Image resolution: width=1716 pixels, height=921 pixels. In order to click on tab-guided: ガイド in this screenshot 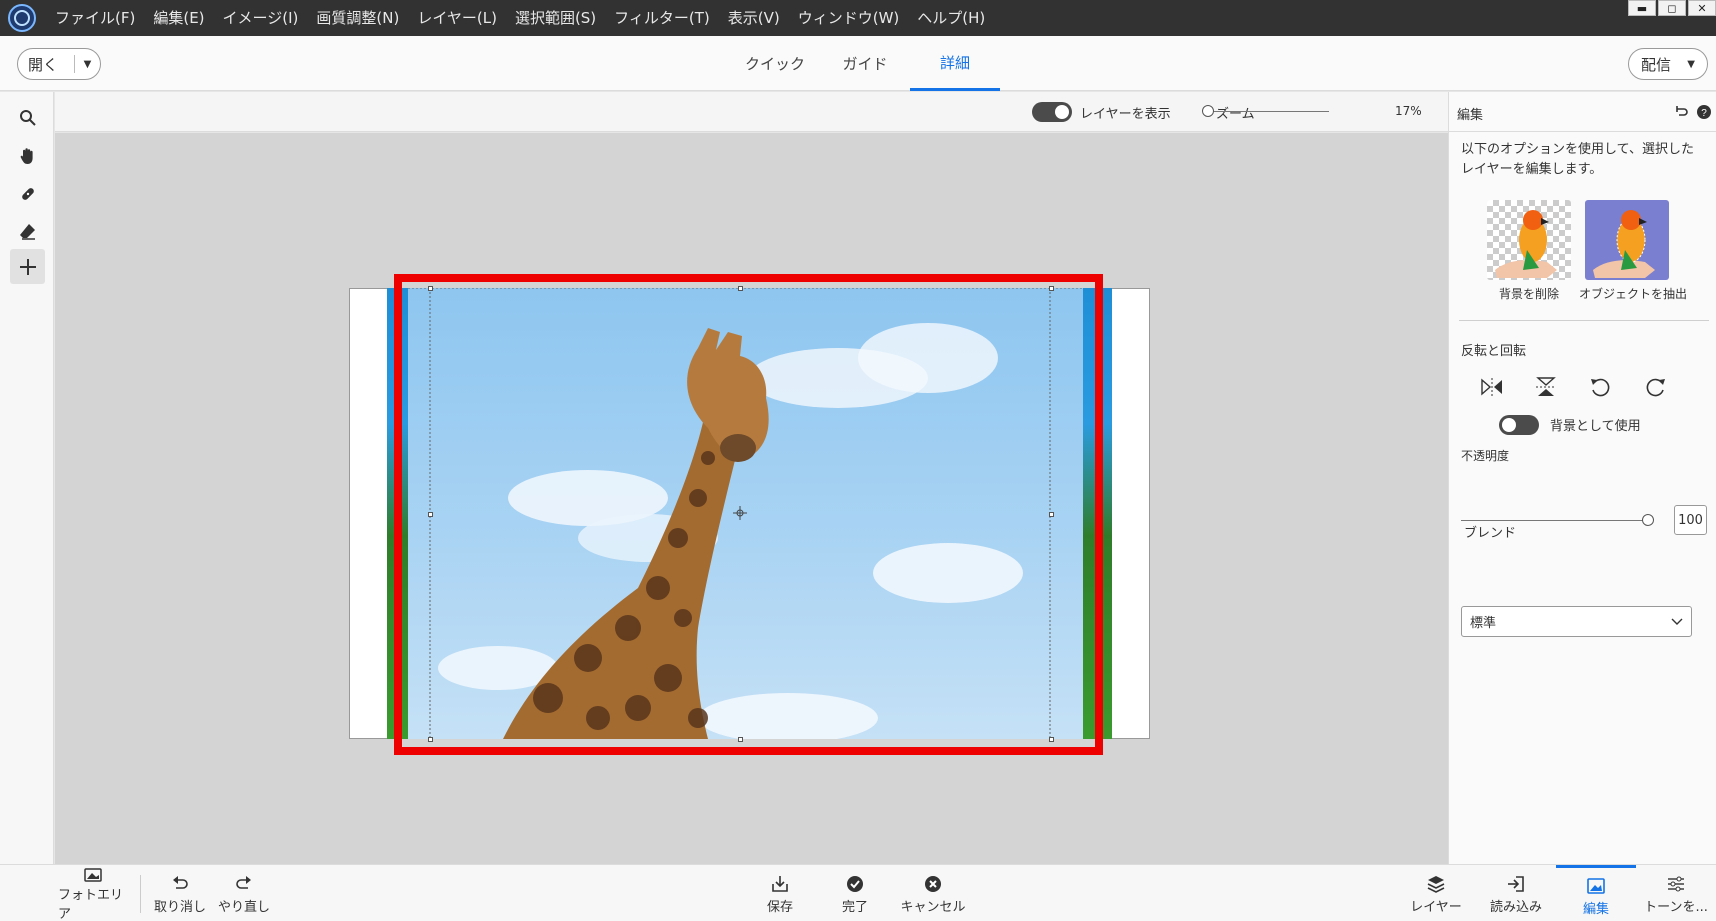, I will do `click(865, 63)`.